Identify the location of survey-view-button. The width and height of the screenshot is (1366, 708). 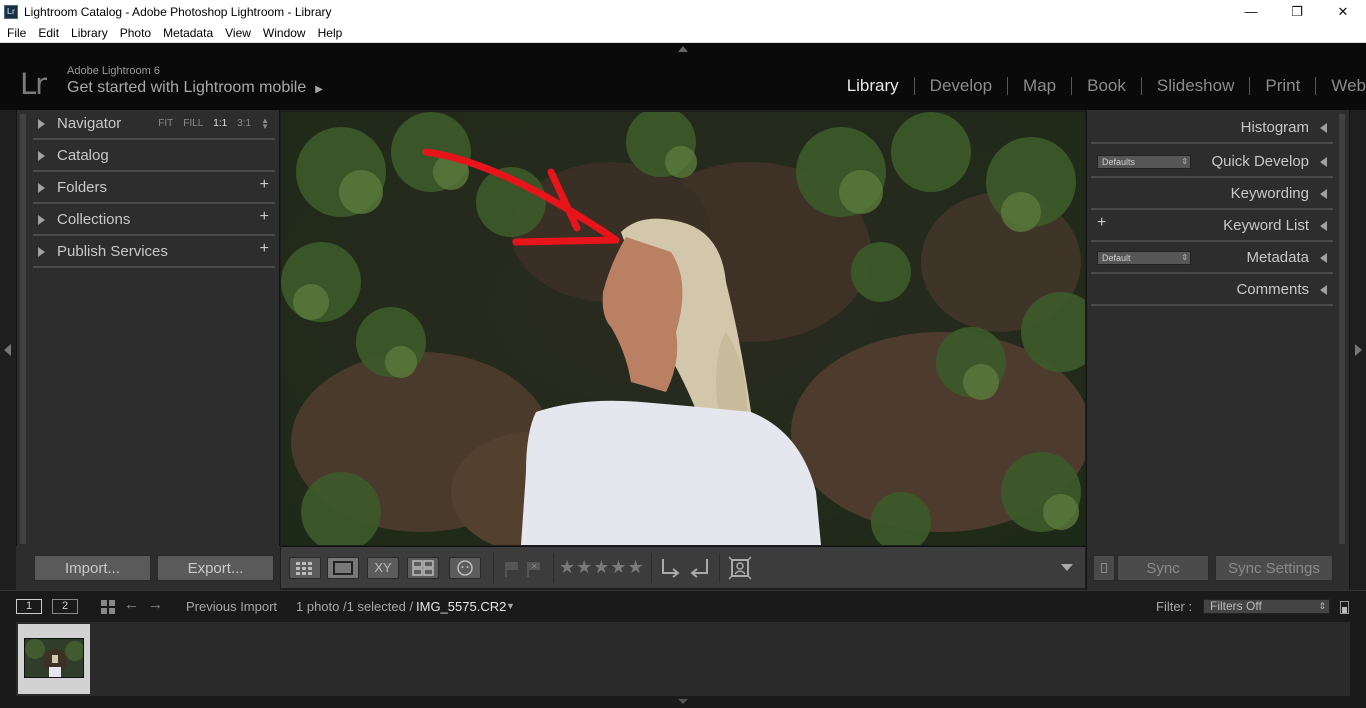
(423, 568).